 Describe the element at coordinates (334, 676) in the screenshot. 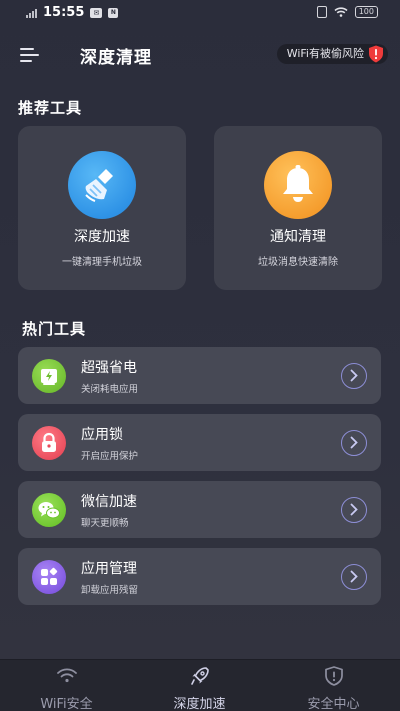

I see `shield-alert-icon` at that location.